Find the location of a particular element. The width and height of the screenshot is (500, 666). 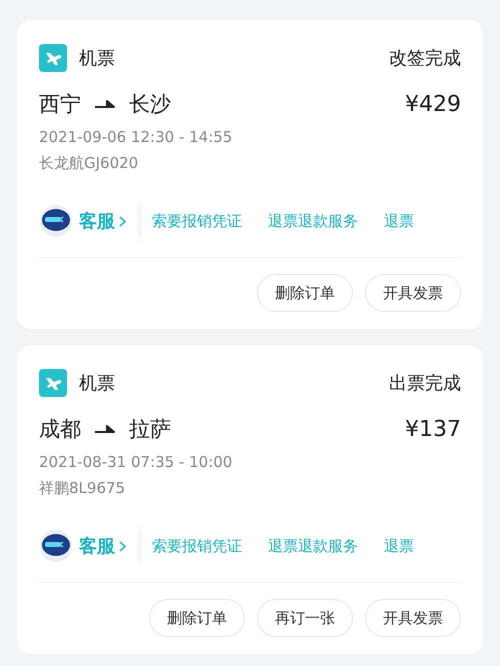

departure-city: 西宁 is located at coordinates (60, 104).